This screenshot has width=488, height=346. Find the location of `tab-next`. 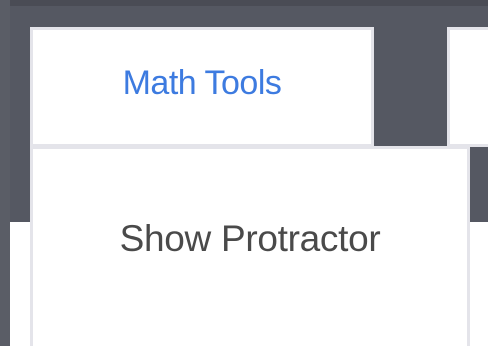

tab-next is located at coordinates (467, 87).